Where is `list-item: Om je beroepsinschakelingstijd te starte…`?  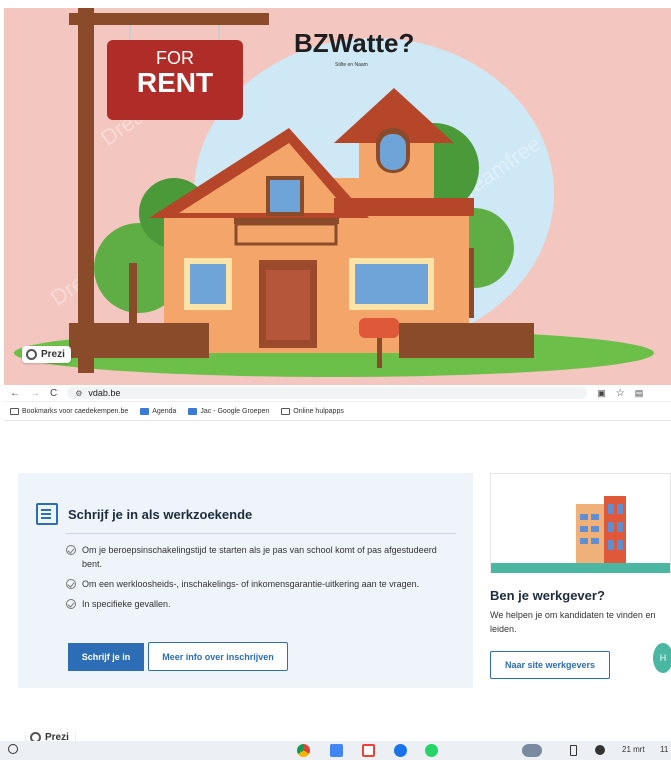 list-item: Om je beroepsinschakelingstijd te starte… is located at coordinates (261, 557).